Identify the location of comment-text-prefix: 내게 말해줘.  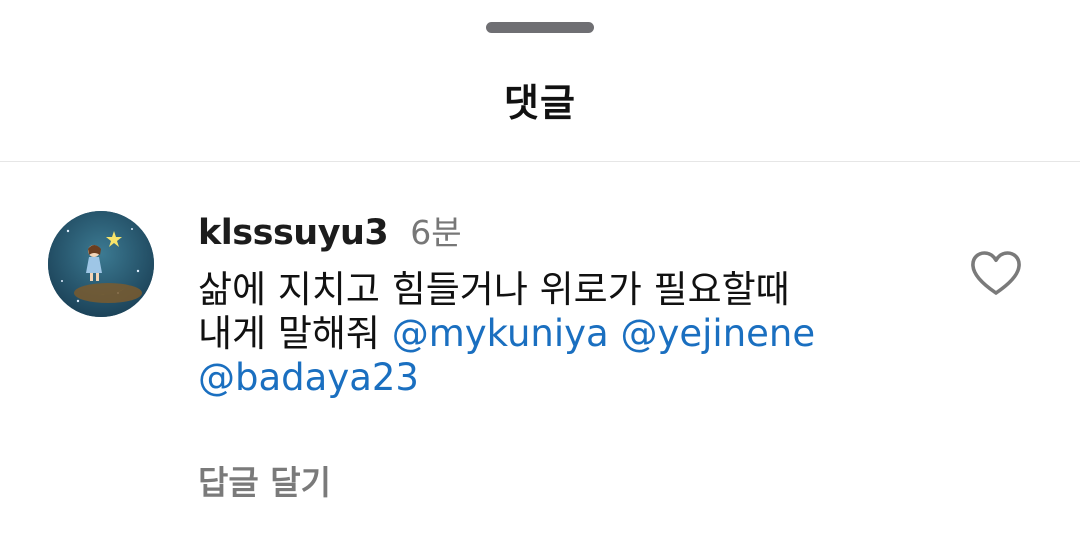
(289, 333).